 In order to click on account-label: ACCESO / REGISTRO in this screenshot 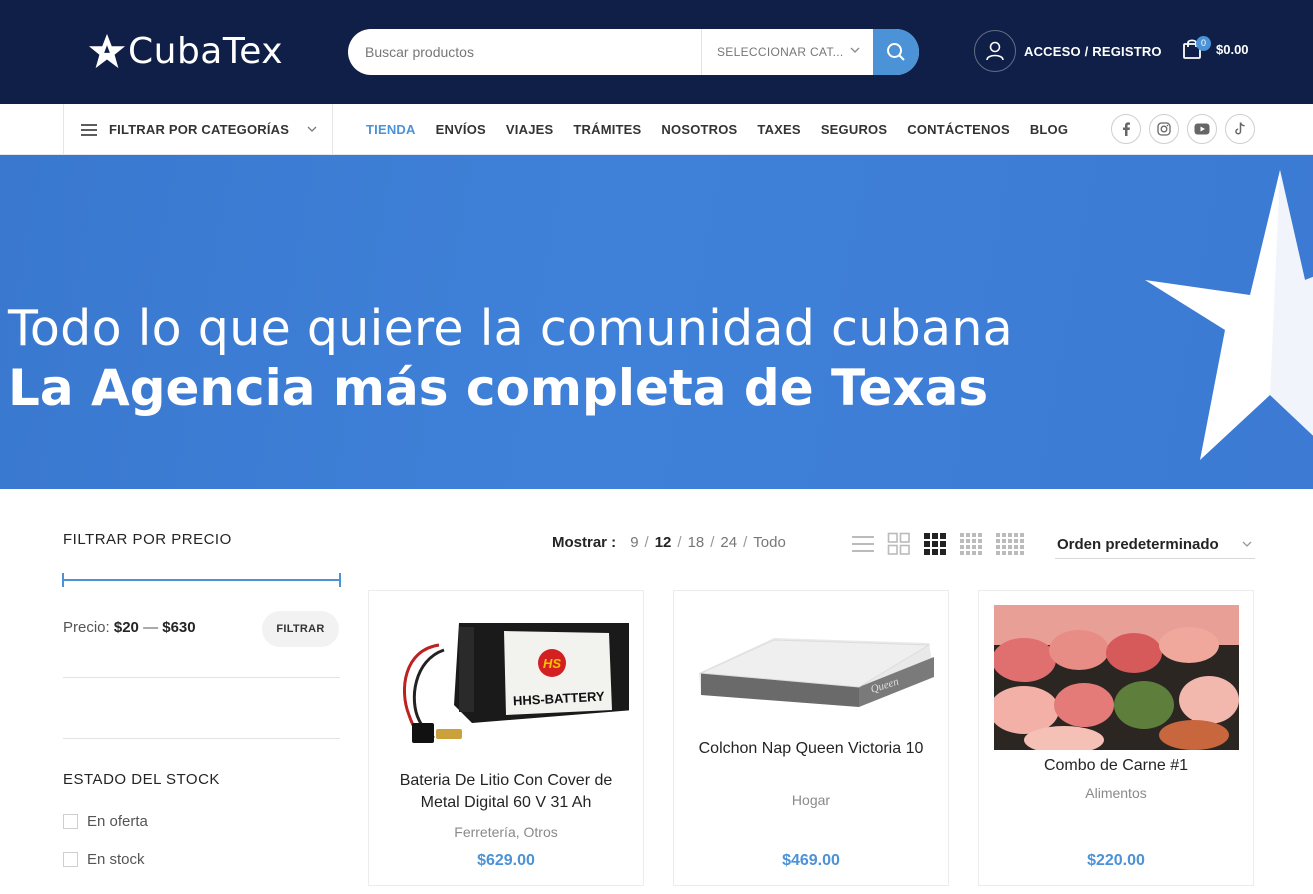, I will do `click(1093, 51)`.